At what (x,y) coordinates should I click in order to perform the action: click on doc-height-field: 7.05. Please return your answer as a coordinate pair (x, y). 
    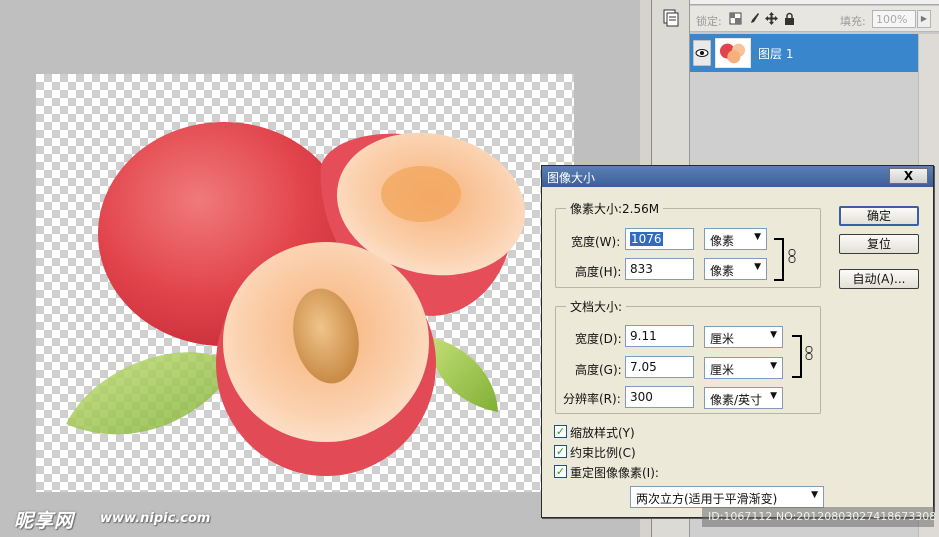
    Looking at the image, I should click on (659, 367).